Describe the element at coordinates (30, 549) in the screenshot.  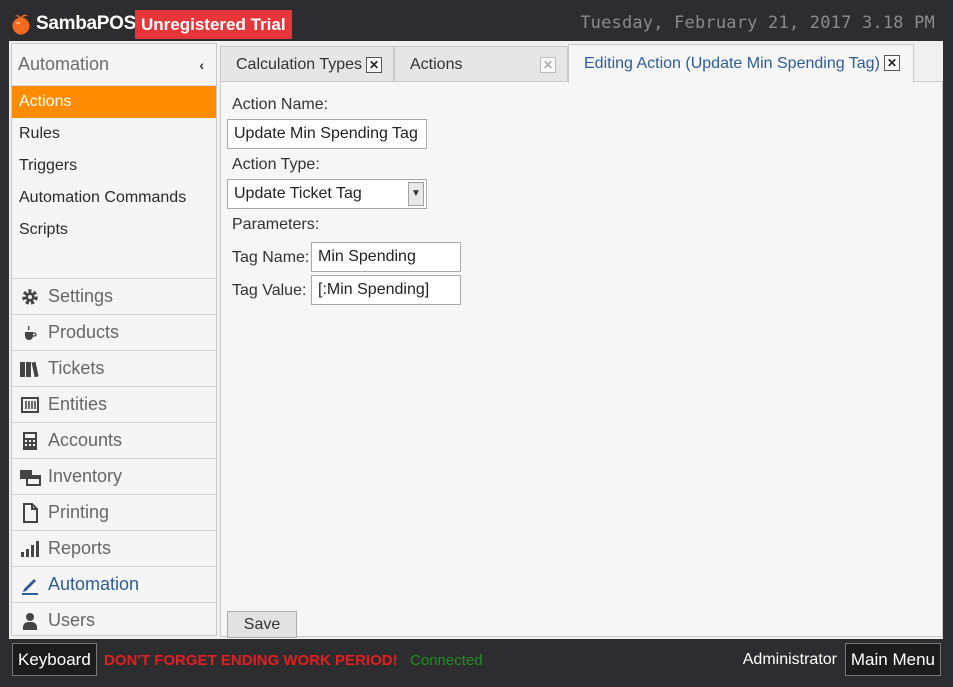
I see `bar-chart-icon` at that location.